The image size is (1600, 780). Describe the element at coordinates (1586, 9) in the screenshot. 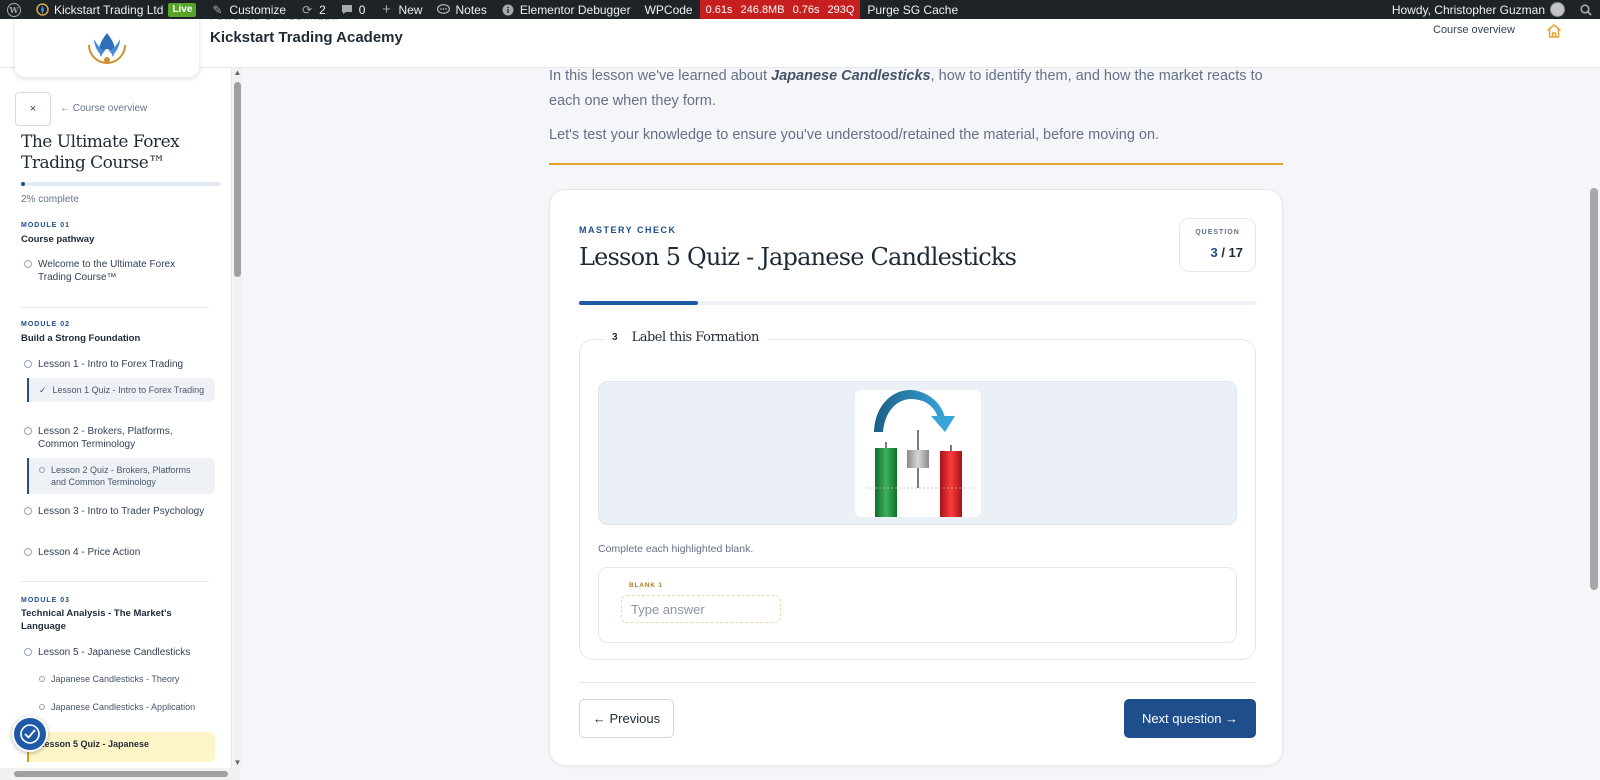

I see `admin-search-button` at that location.